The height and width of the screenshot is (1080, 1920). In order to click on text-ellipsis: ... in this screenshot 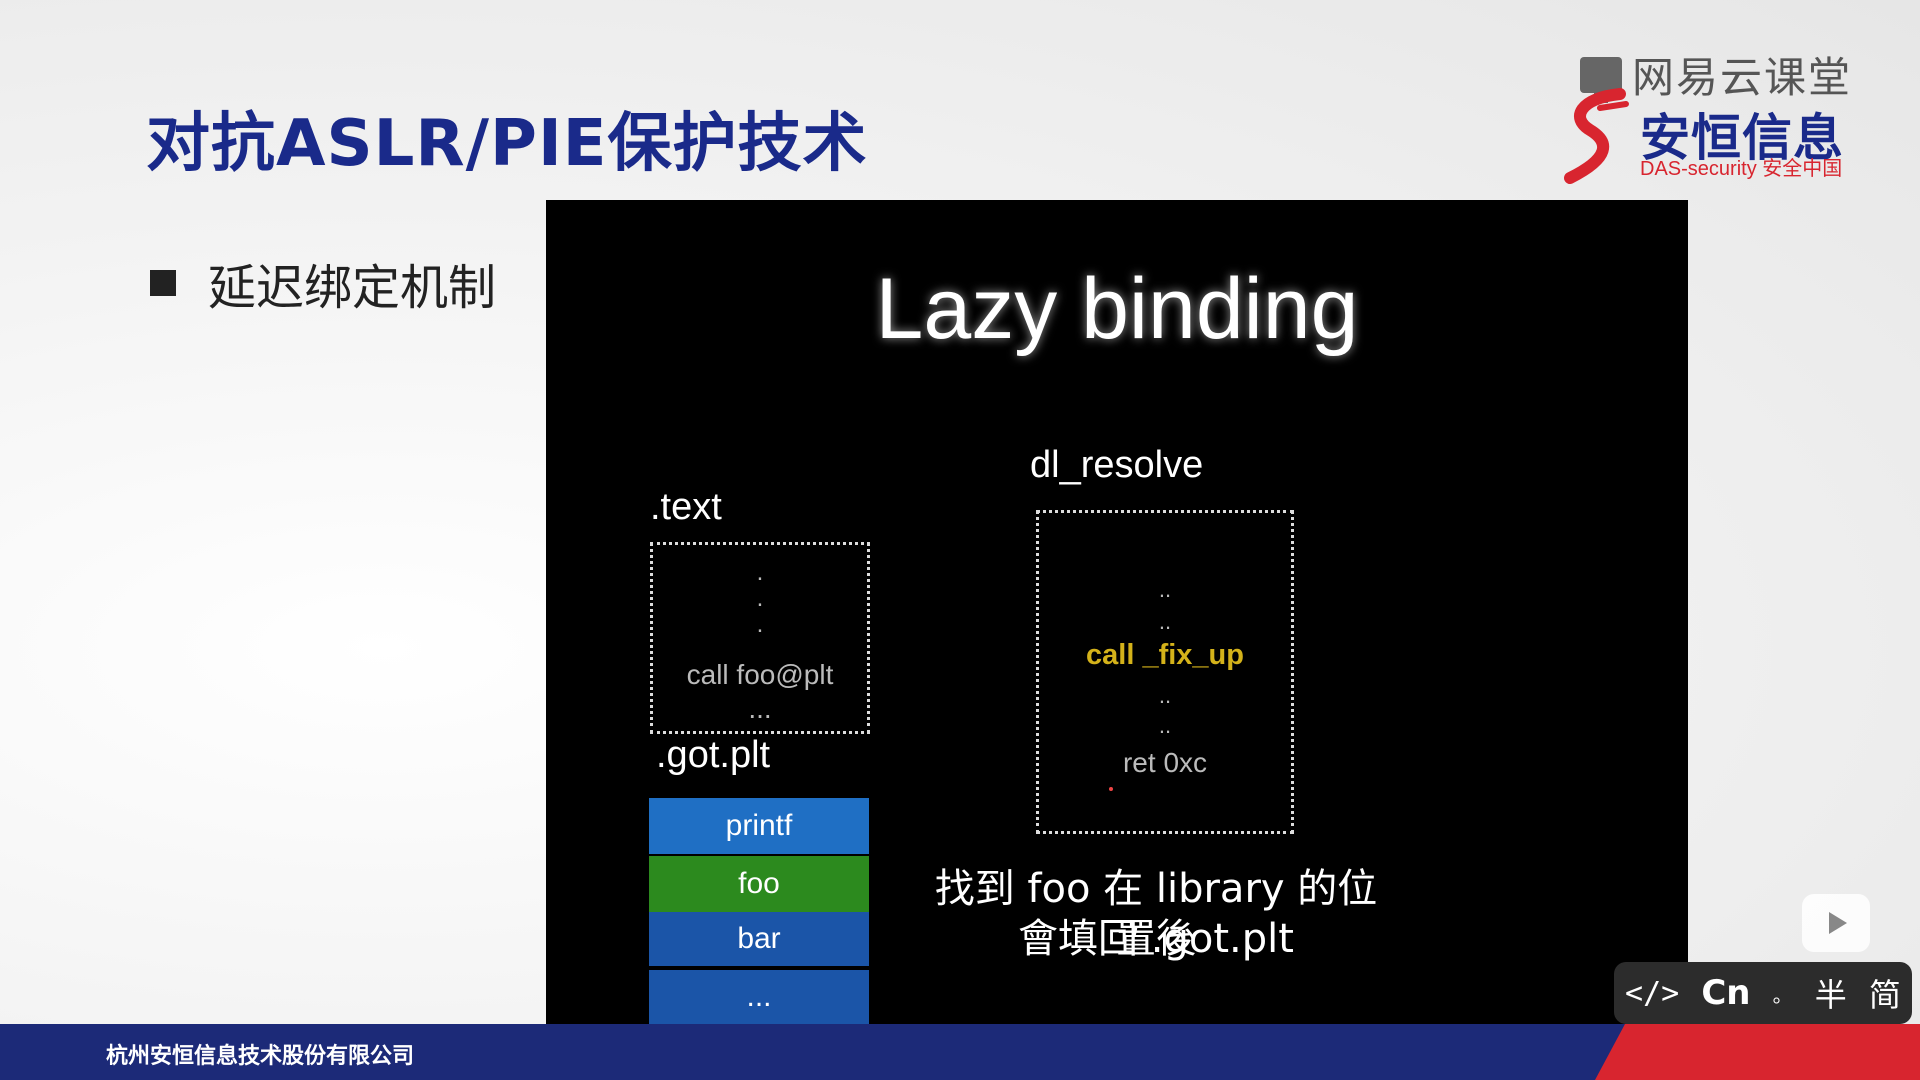, I will do `click(760, 708)`.